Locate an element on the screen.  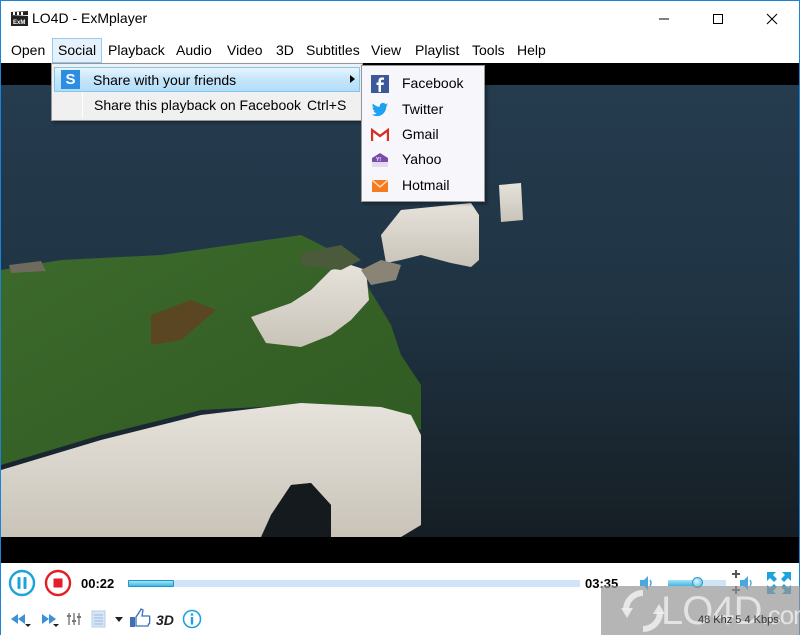
elapsed-time: 00:22 is located at coordinates (98, 583).